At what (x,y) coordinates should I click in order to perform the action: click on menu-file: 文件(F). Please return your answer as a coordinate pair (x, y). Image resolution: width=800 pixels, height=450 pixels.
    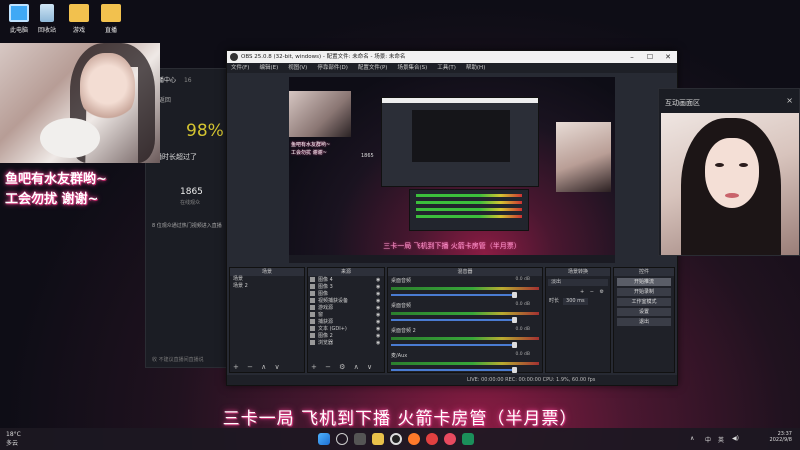
    Looking at the image, I should click on (240, 68).